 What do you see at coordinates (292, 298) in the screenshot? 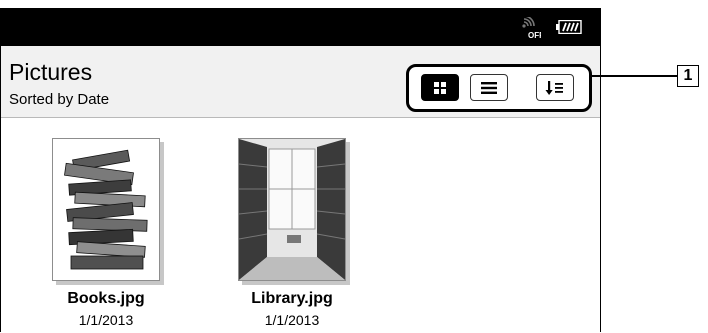
I see `file-name: Library.jpg` at bounding box center [292, 298].